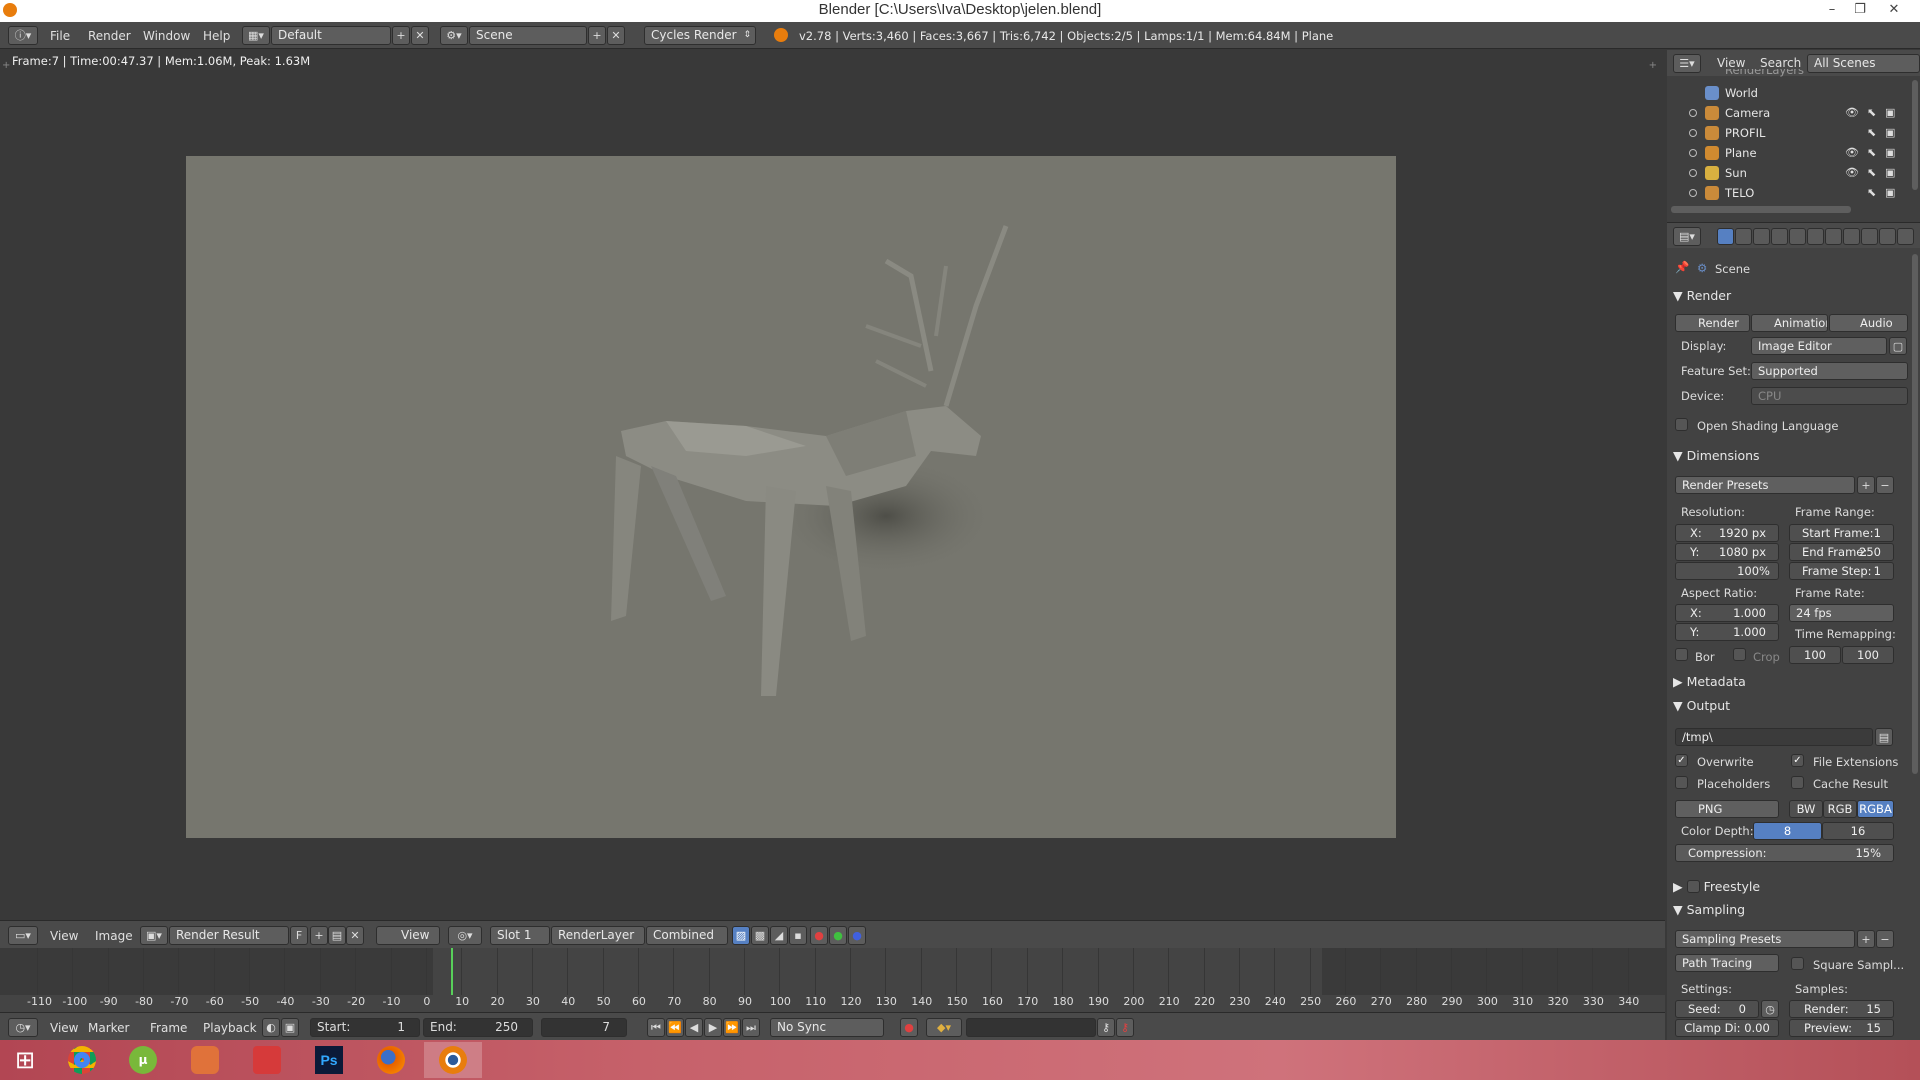 This screenshot has width=1920, height=1080. What do you see at coordinates (1868, 323) in the screenshot?
I see `audio-button: Audio` at bounding box center [1868, 323].